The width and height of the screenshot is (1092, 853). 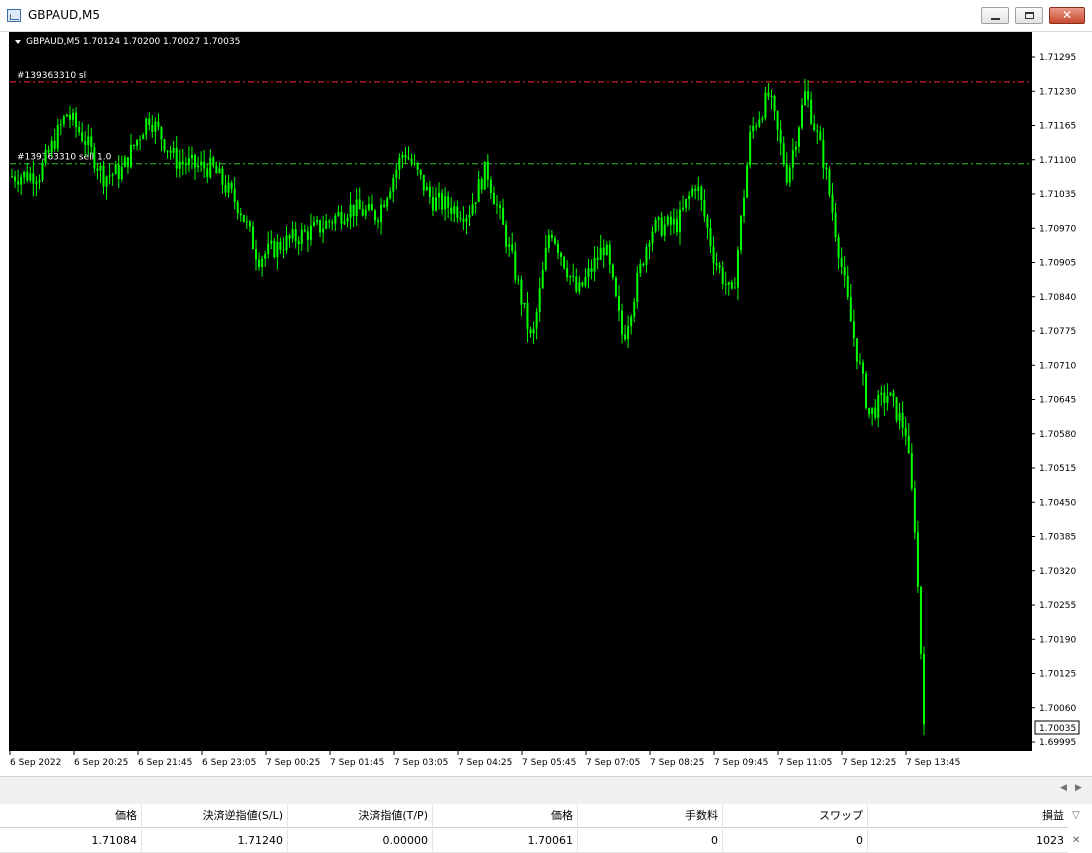 I want to click on header-stop-loss: 決済逆指値(S/L), so click(x=215, y=816).